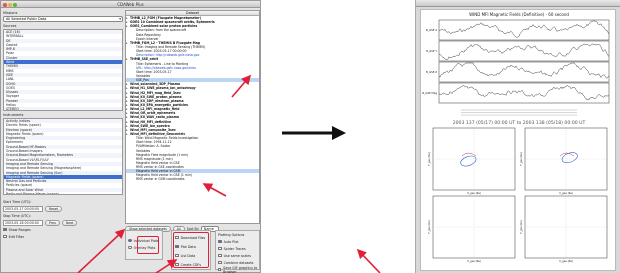 This screenshot has height=273, width=620. I want to click on dataset-tree-row-label: RMS vector in GSM coordinates, so click(160, 179).